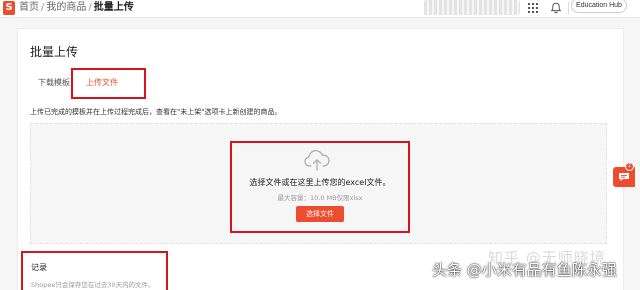 This screenshot has width=640, height=290. Describe the element at coordinates (629, 166) in the screenshot. I see `chat-unread-badge: 2` at that location.